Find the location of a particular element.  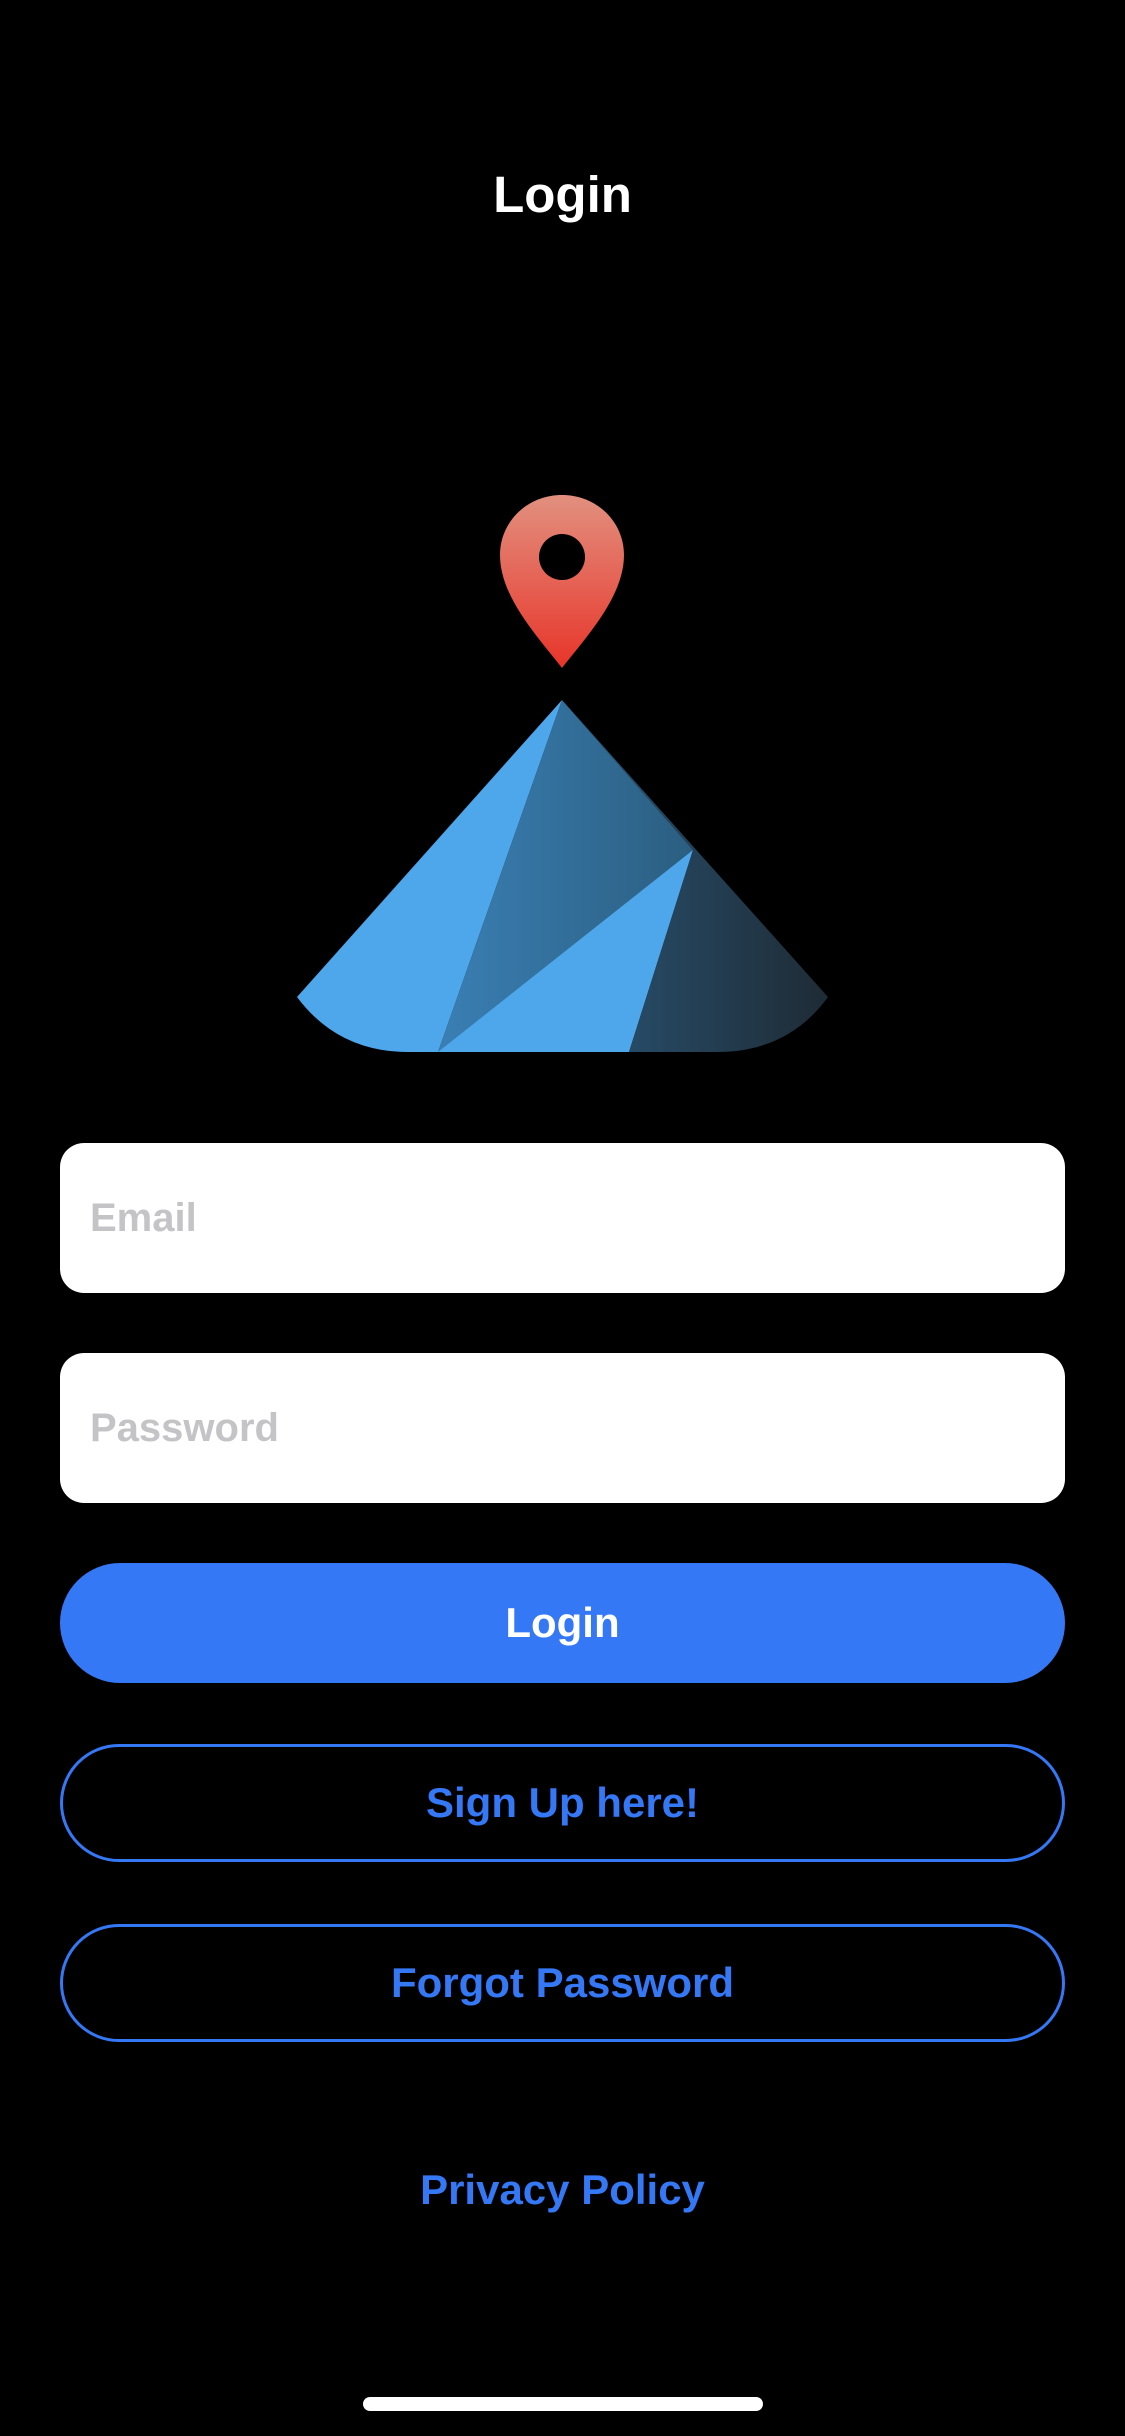

password-field is located at coordinates (562, 1428).